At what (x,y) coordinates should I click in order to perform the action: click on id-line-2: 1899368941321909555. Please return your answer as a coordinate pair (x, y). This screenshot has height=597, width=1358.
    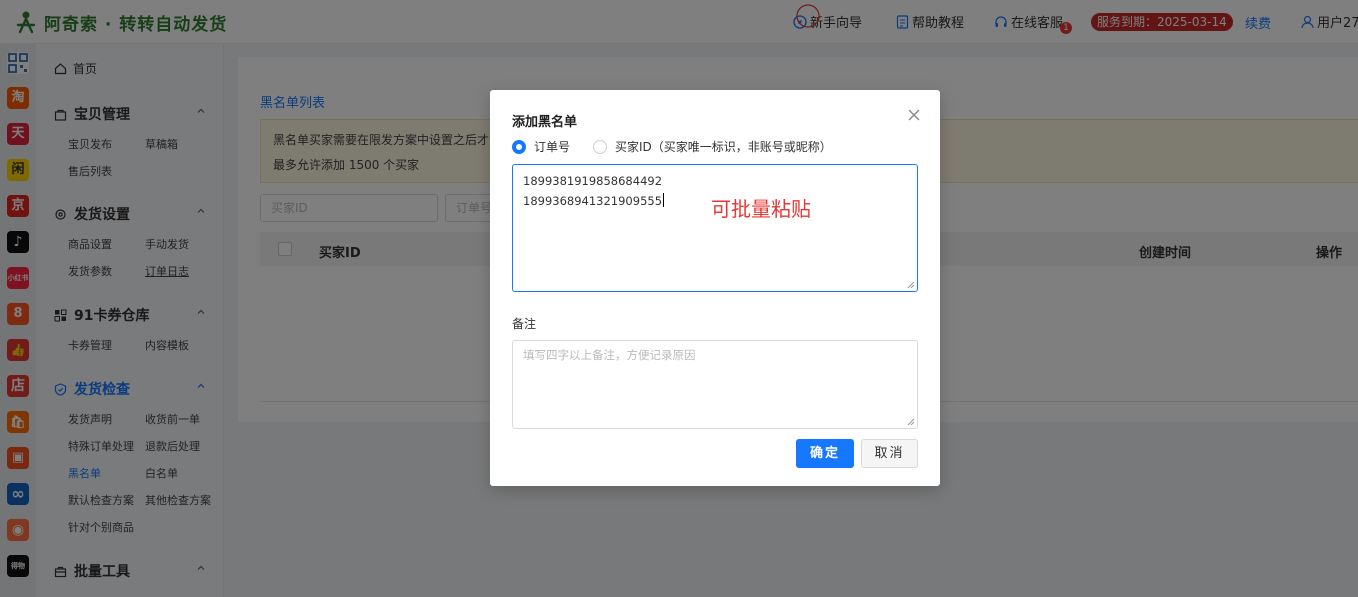
    Looking at the image, I should click on (593, 201).